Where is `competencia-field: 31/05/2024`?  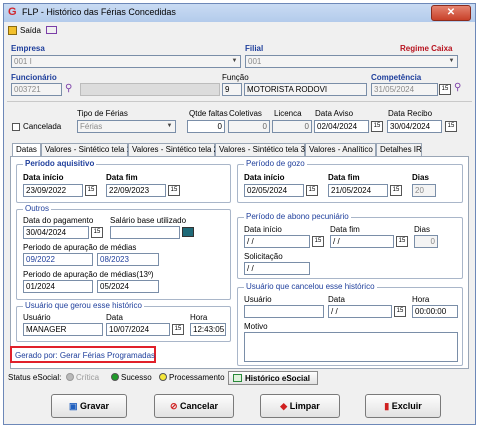
competencia-field: 31/05/2024 is located at coordinates (404, 89).